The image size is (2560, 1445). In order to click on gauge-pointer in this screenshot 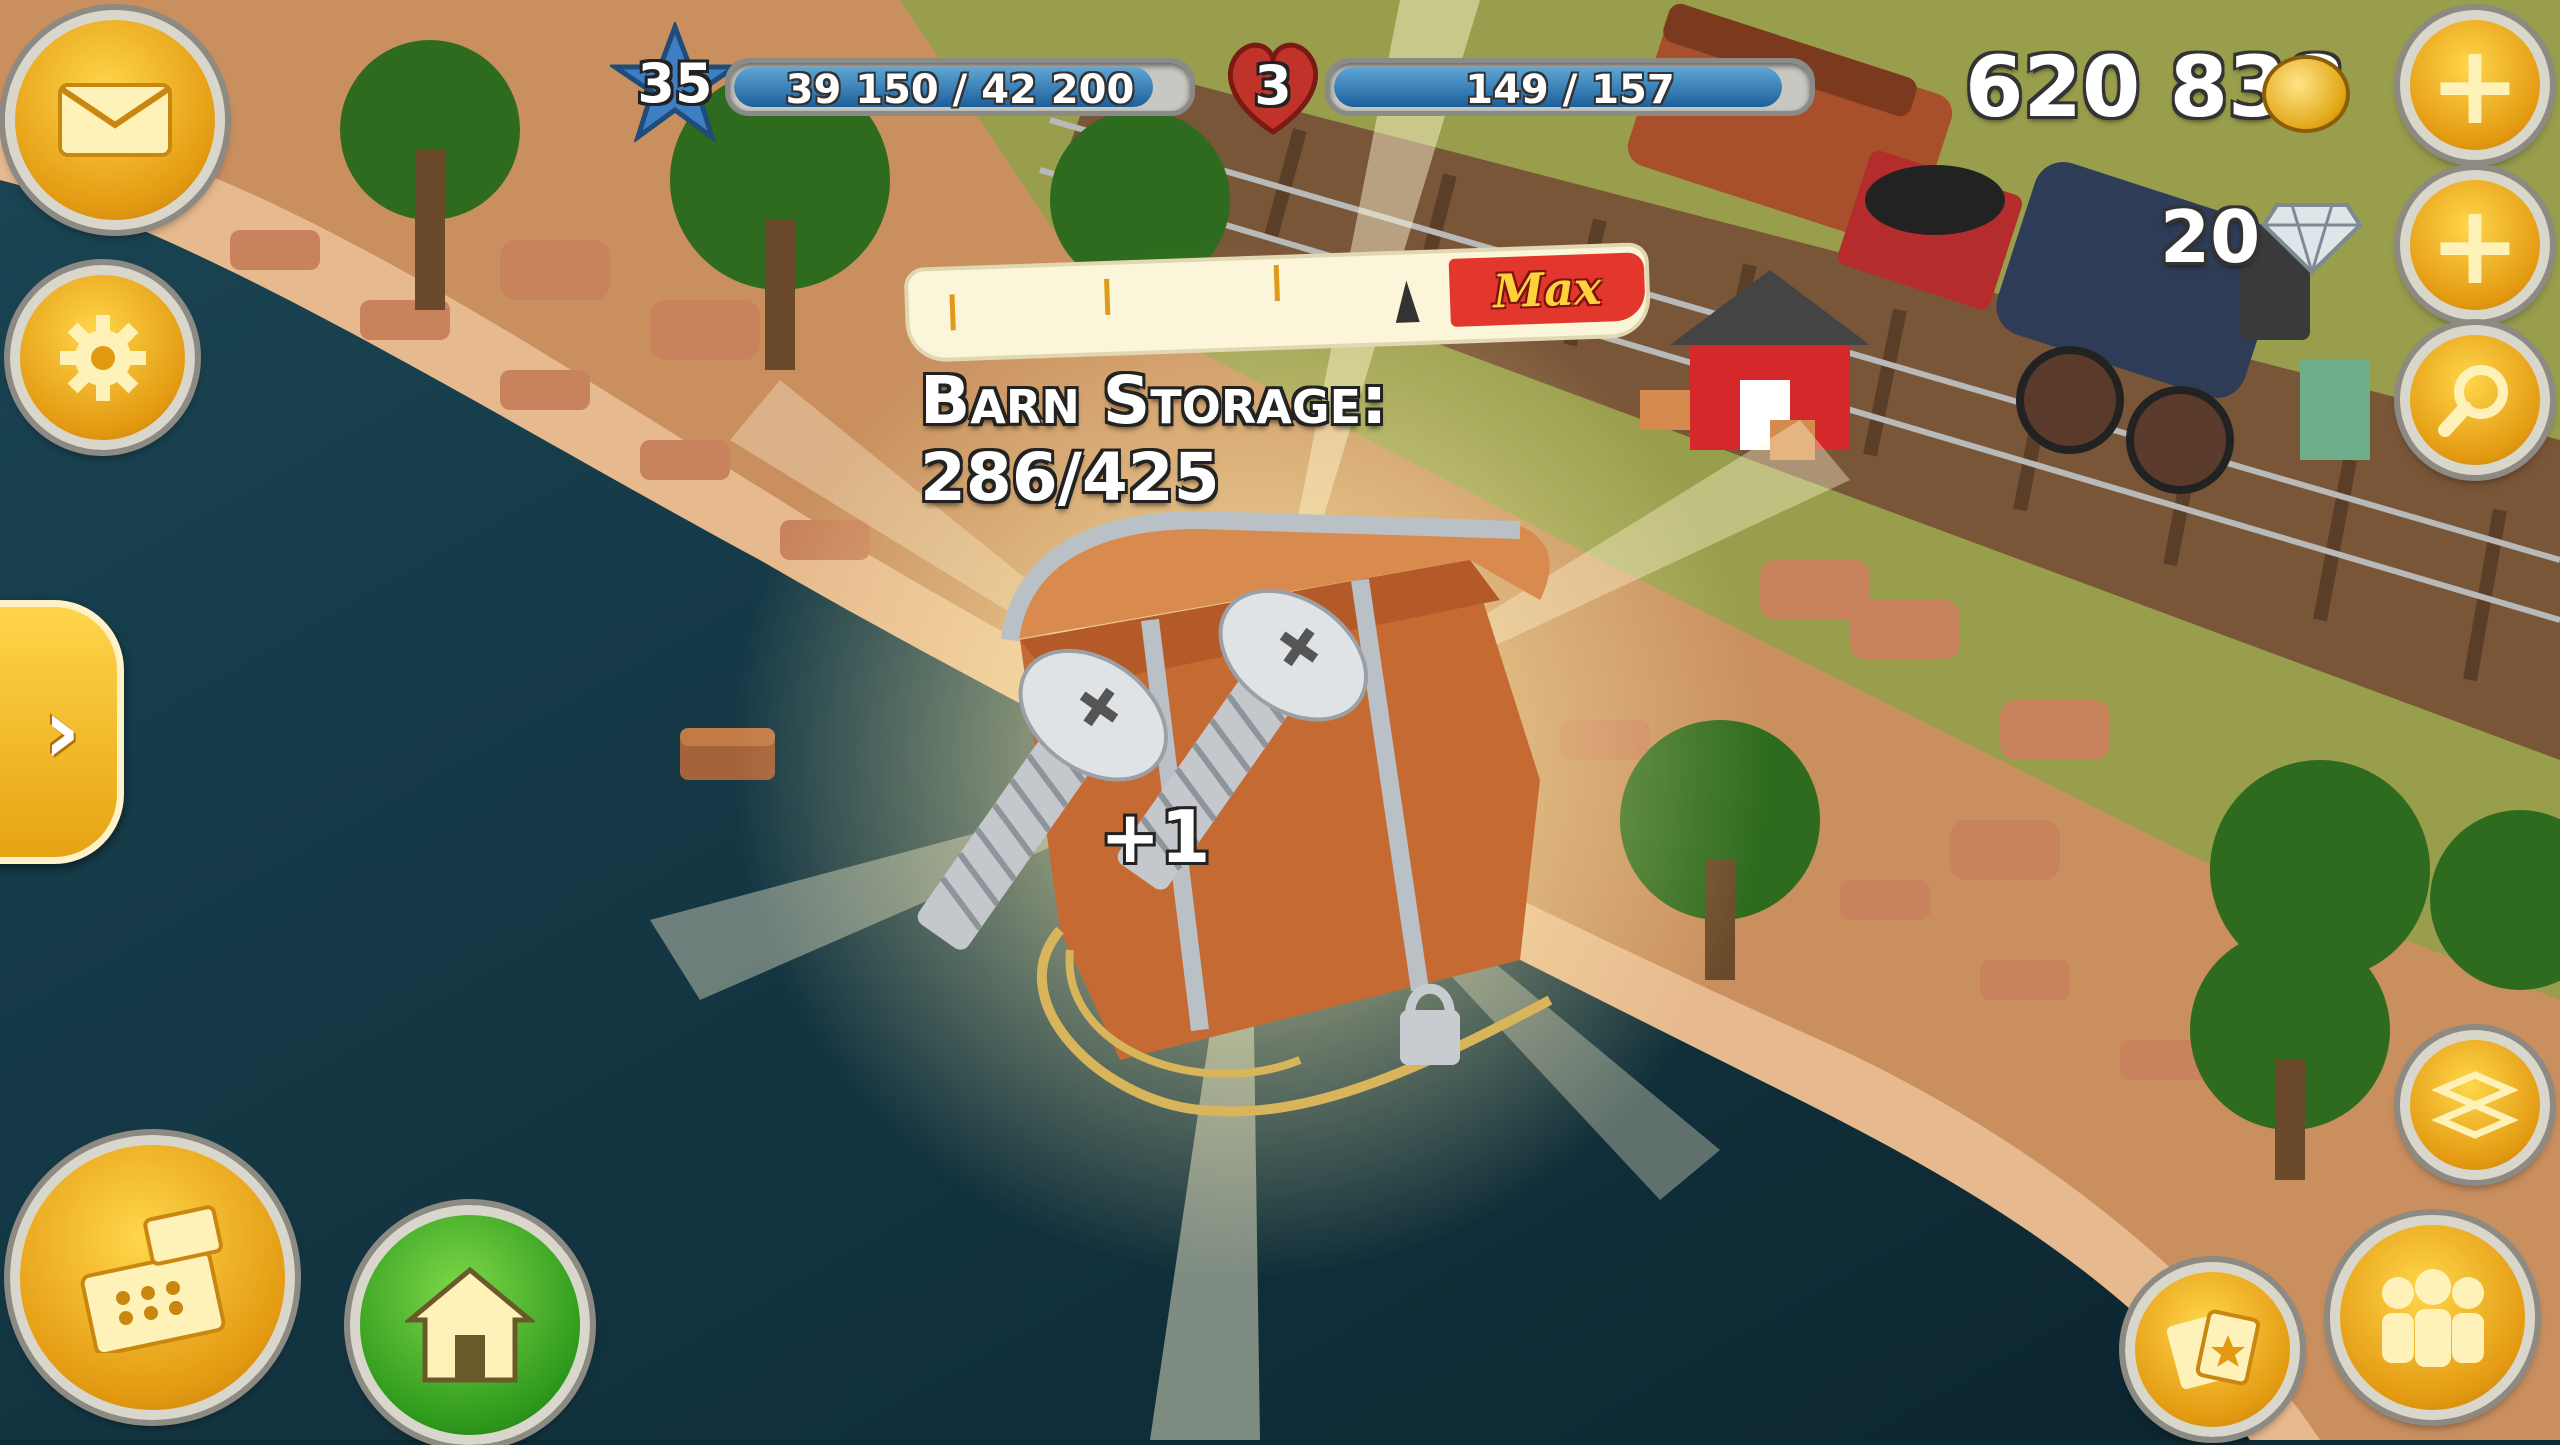, I will do `click(1407, 301)`.